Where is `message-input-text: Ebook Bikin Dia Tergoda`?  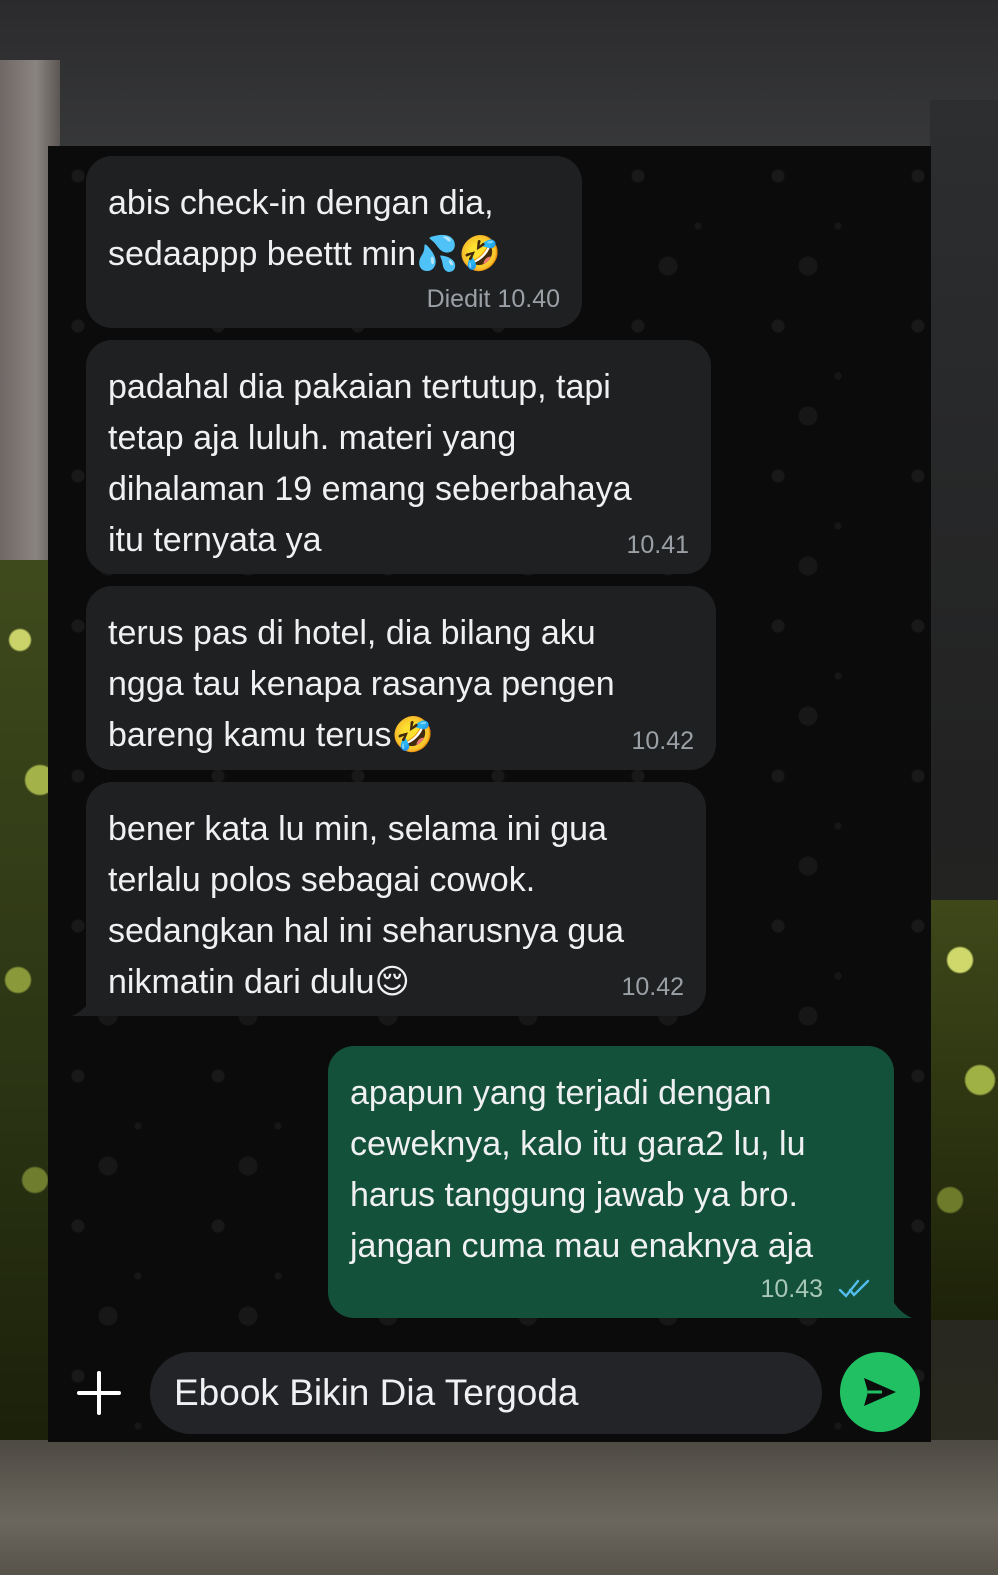 message-input-text: Ebook Bikin Dia Tergoda is located at coordinates (376, 1392).